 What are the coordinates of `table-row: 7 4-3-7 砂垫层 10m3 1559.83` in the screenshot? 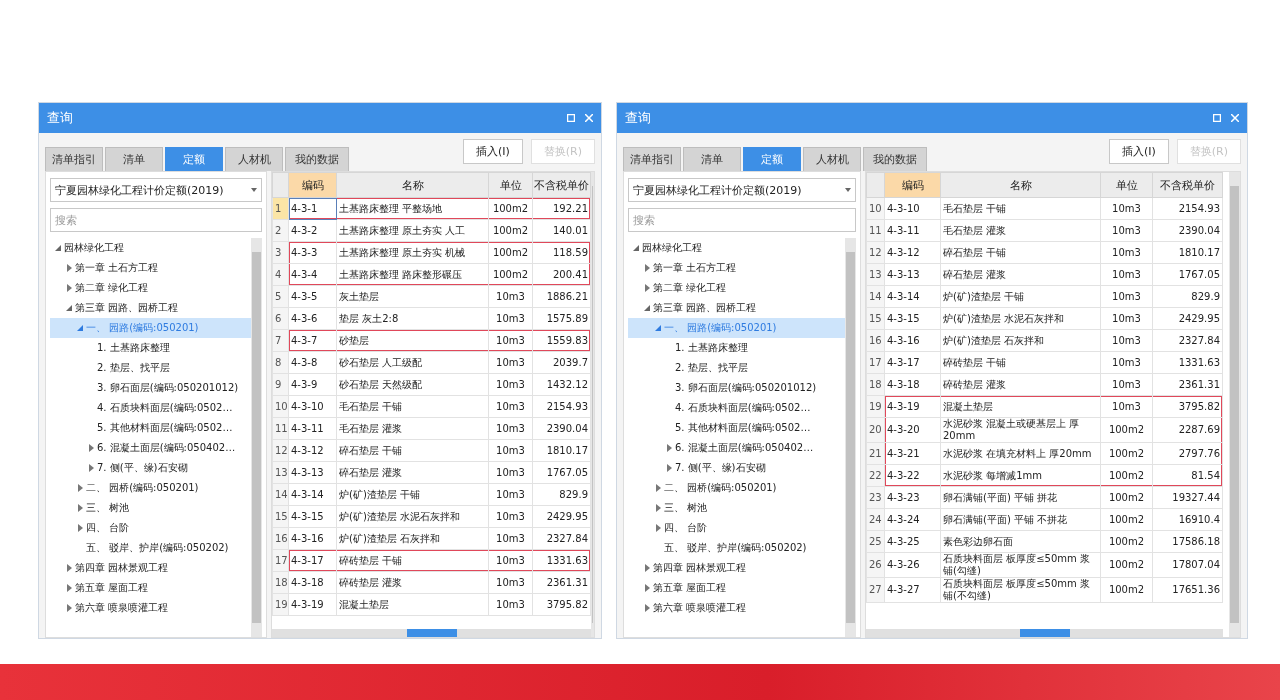 It's located at (431, 340).